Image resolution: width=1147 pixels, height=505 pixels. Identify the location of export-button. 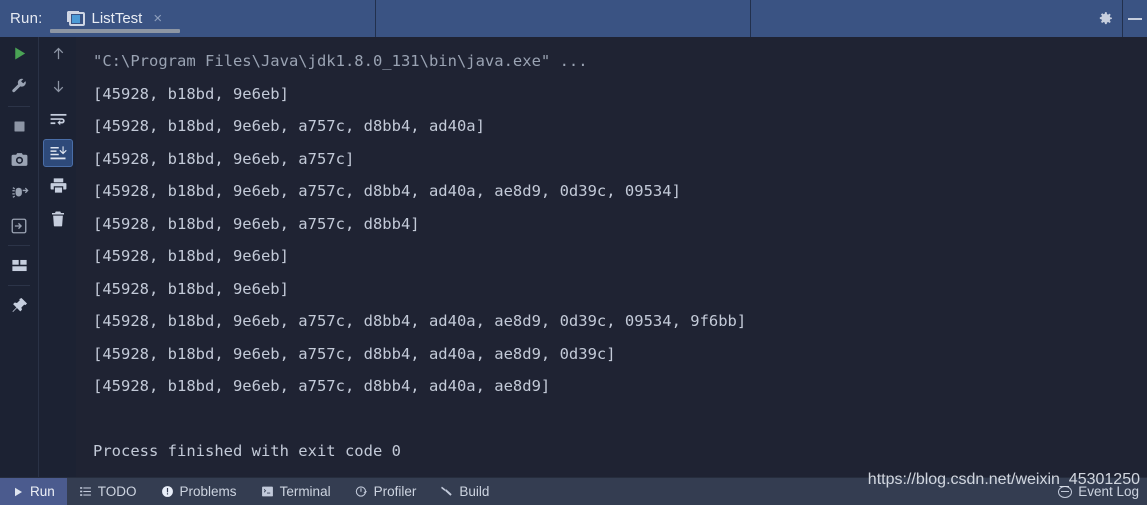
(19, 225).